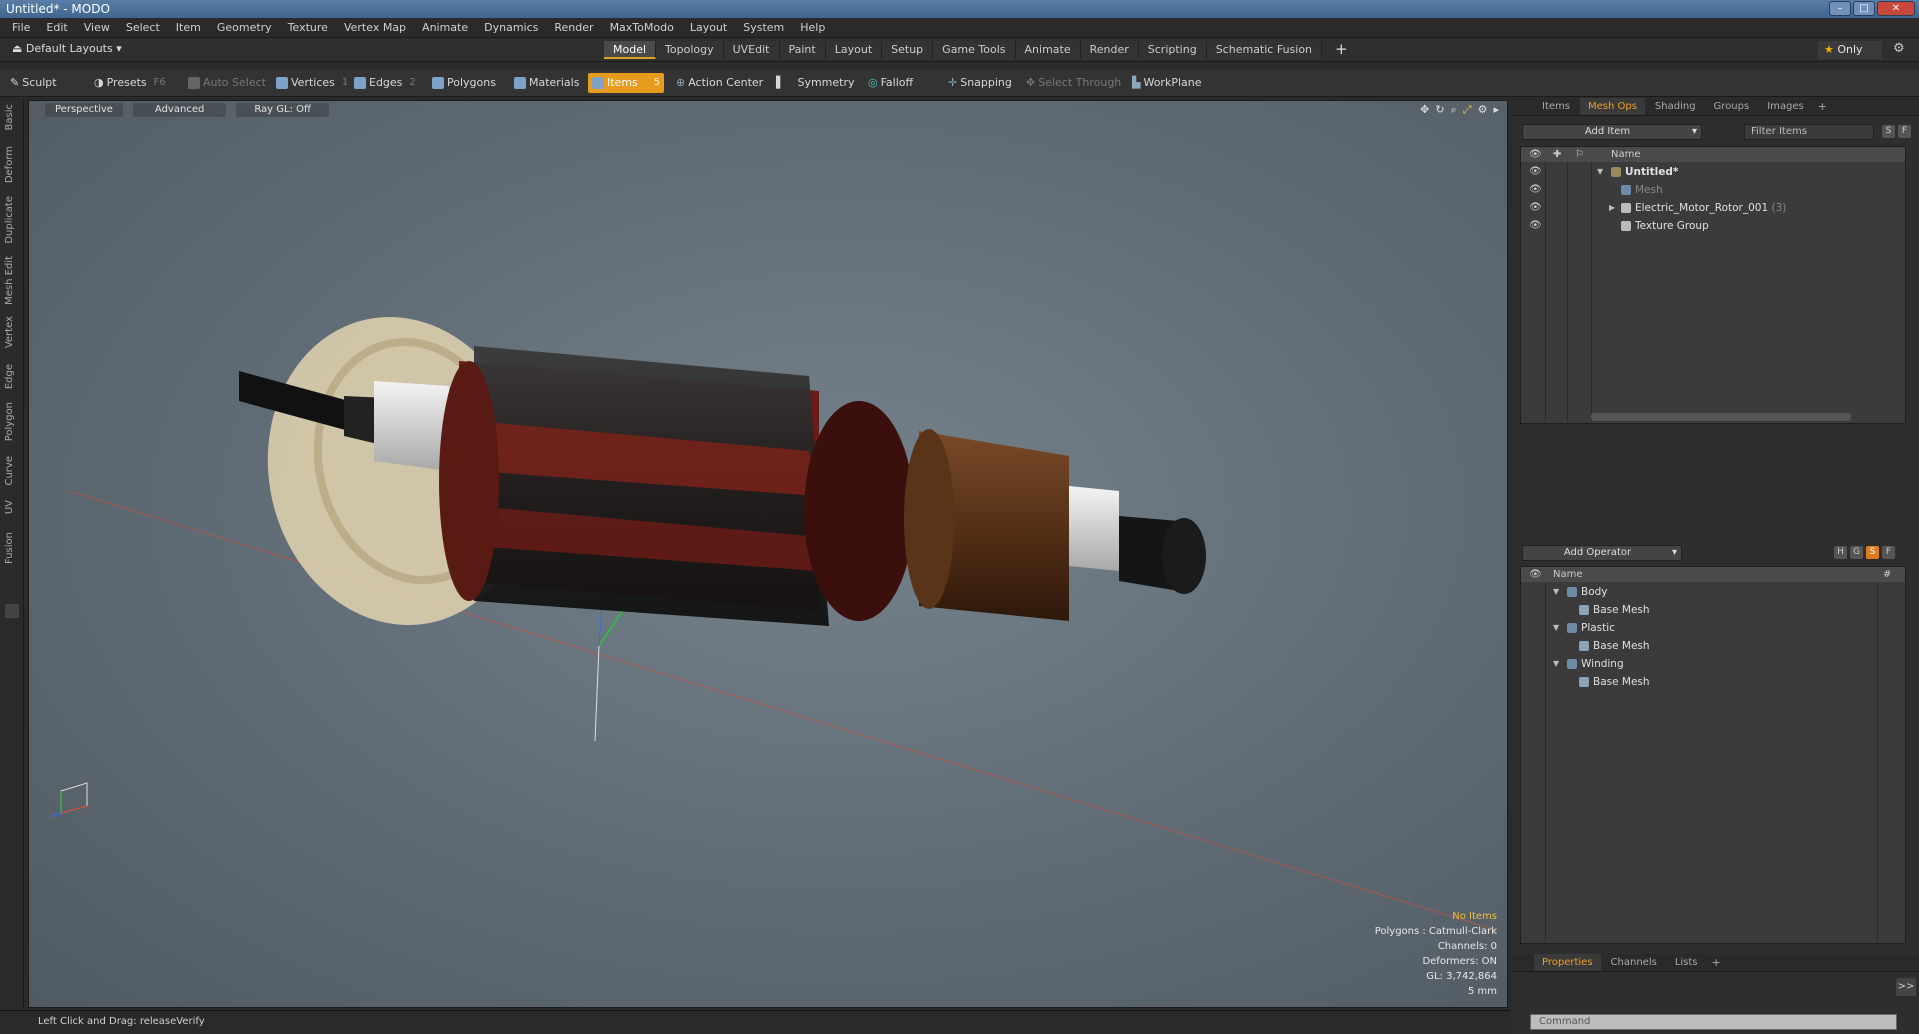  What do you see at coordinates (890, 83) in the screenshot?
I see `falloff-button: ◎ Falloff` at bounding box center [890, 83].